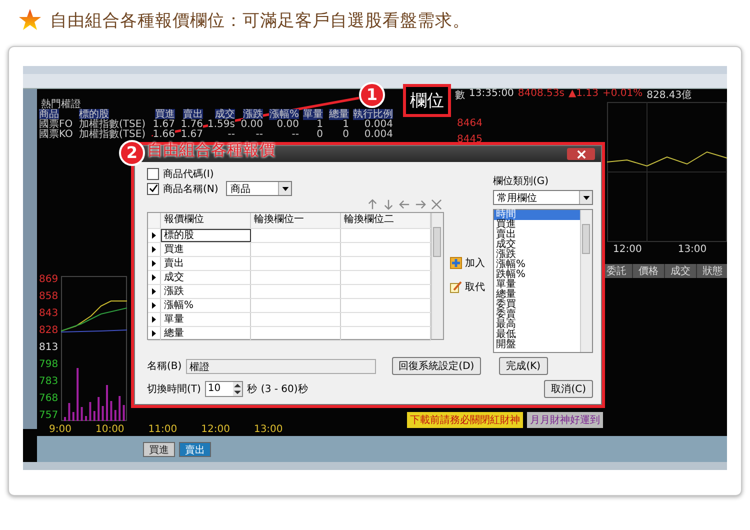 The height and width of the screenshot is (530, 750). I want to click on close-button, so click(581, 154).